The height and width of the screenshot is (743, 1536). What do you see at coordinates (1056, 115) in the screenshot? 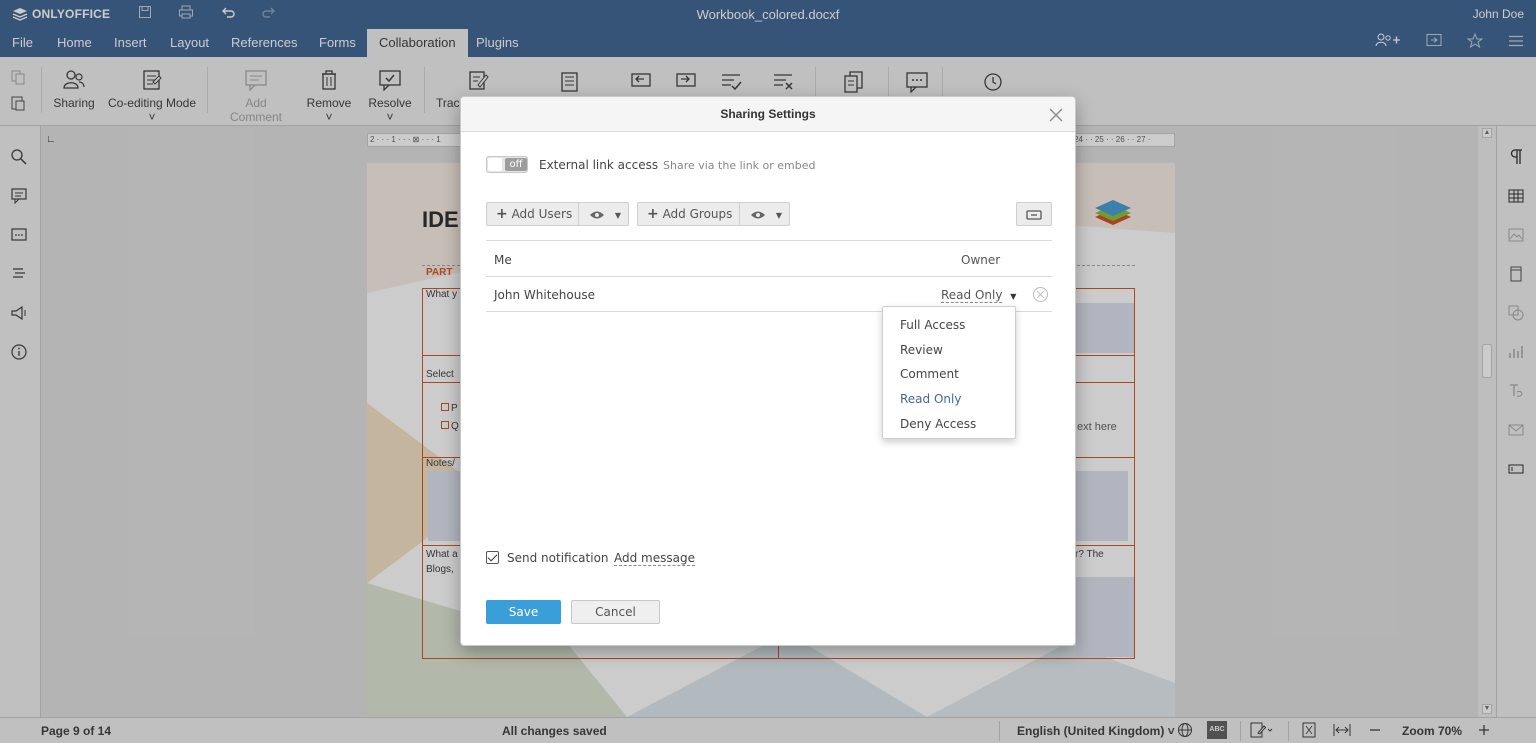
I see `close-icon` at bounding box center [1056, 115].